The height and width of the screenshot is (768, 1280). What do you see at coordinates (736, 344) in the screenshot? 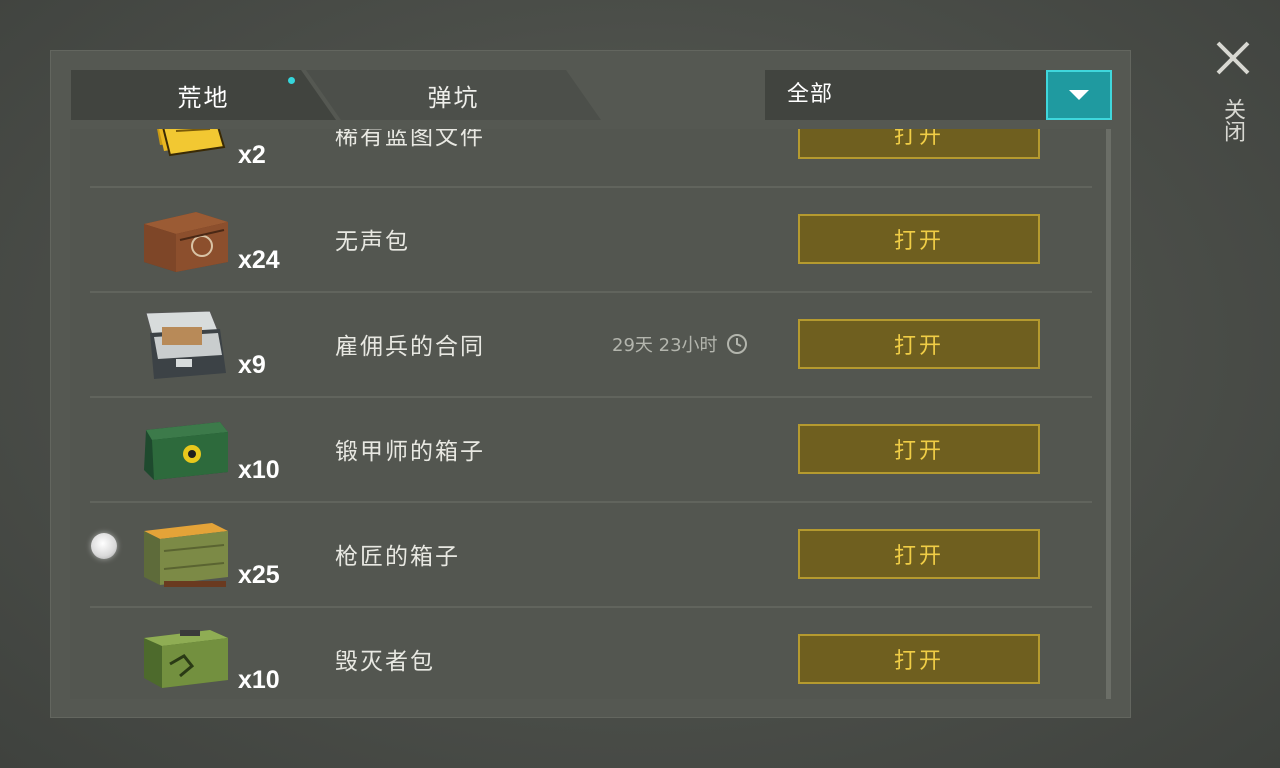
I see `clock-icon` at bounding box center [736, 344].